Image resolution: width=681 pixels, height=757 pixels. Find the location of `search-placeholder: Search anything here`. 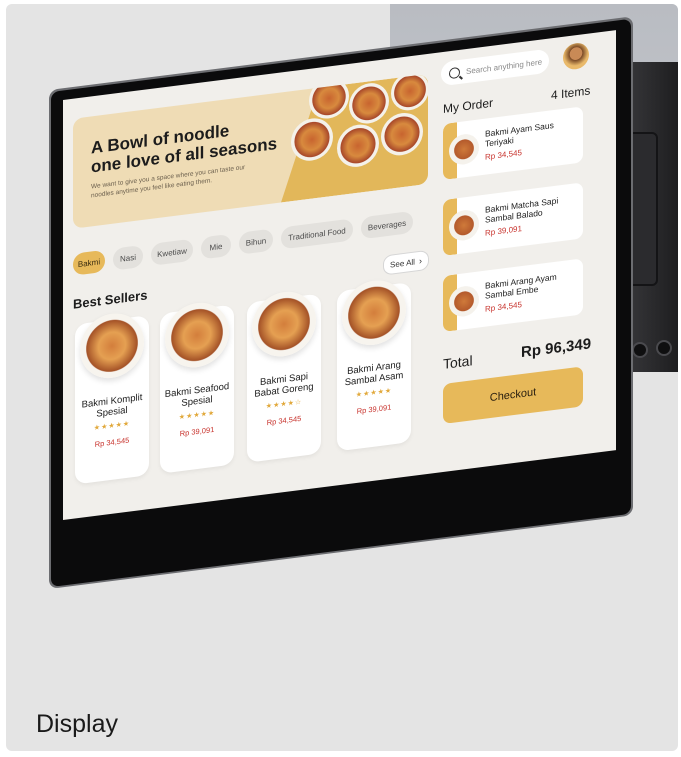

search-placeholder: Search anything here is located at coordinates (504, 66).